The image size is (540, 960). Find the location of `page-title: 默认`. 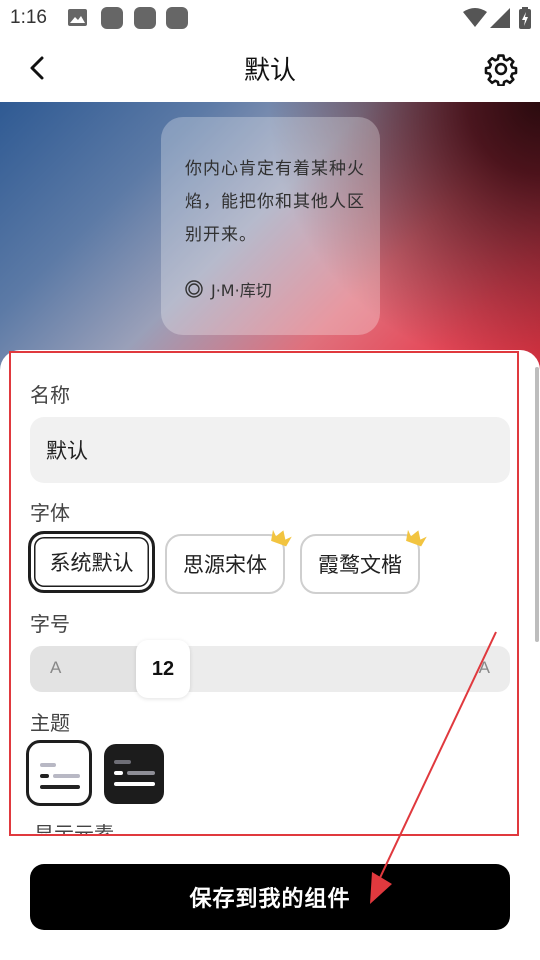

page-title: 默认 is located at coordinates (269, 71).